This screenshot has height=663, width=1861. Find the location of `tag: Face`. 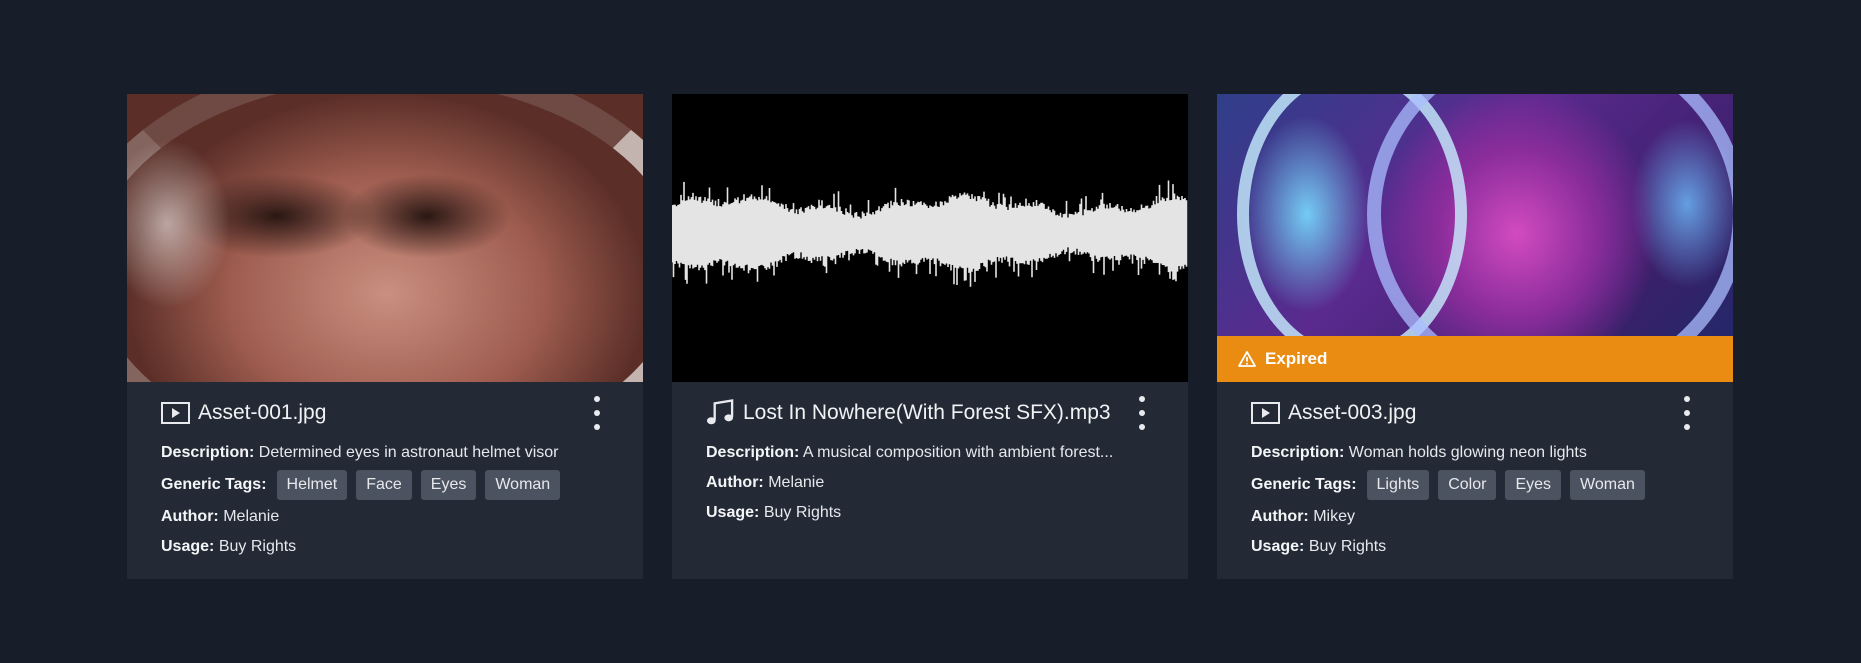

tag: Face is located at coordinates (384, 485).